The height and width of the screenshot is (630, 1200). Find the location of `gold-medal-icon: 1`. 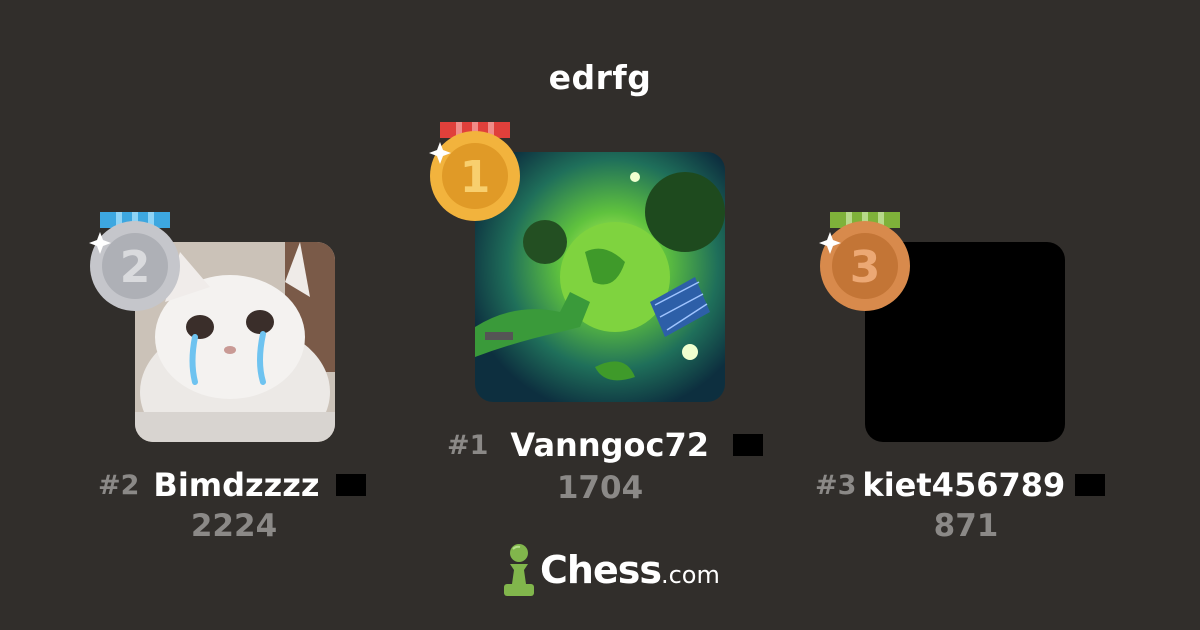

gold-medal-icon: 1 is located at coordinates (477, 177).